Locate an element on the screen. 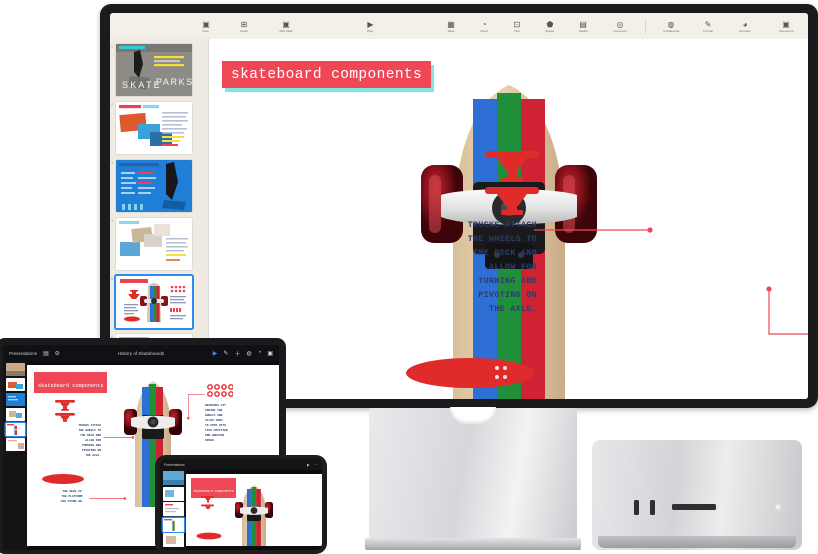 The width and height of the screenshot is (818, 554). phone-canvas: skateboard components is located at coordinates (254, 510).